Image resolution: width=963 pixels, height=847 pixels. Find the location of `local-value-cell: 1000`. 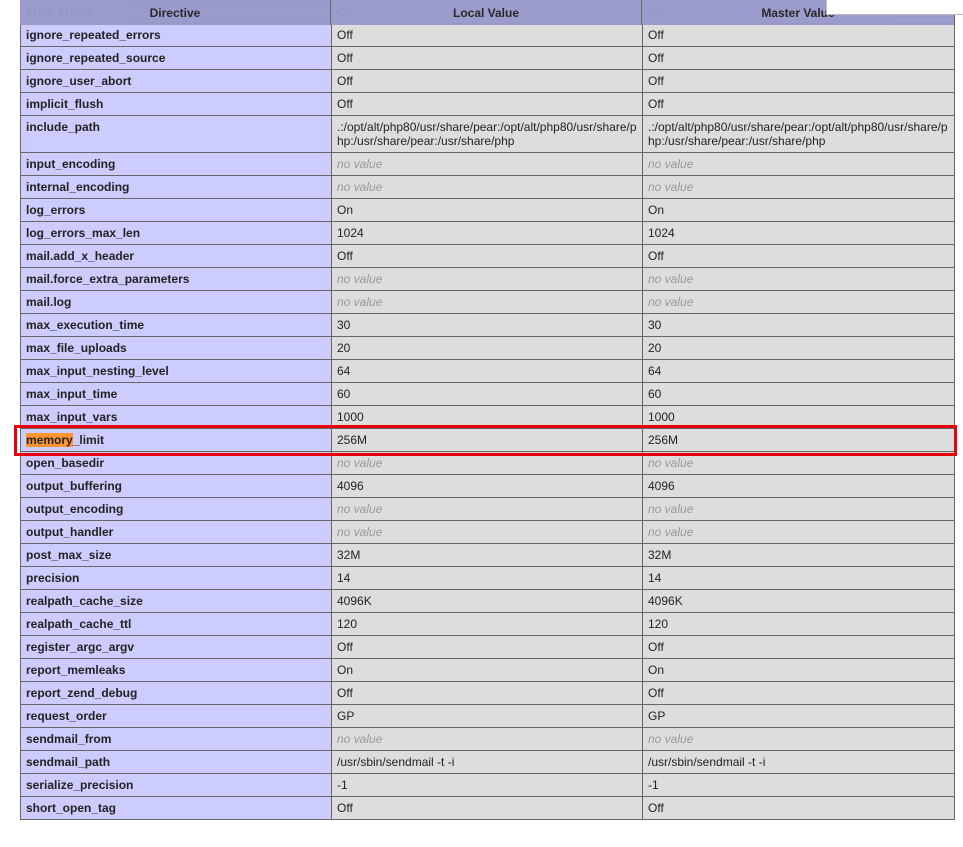

local-value-cell: 1000 is located at coordinates (487, 417).